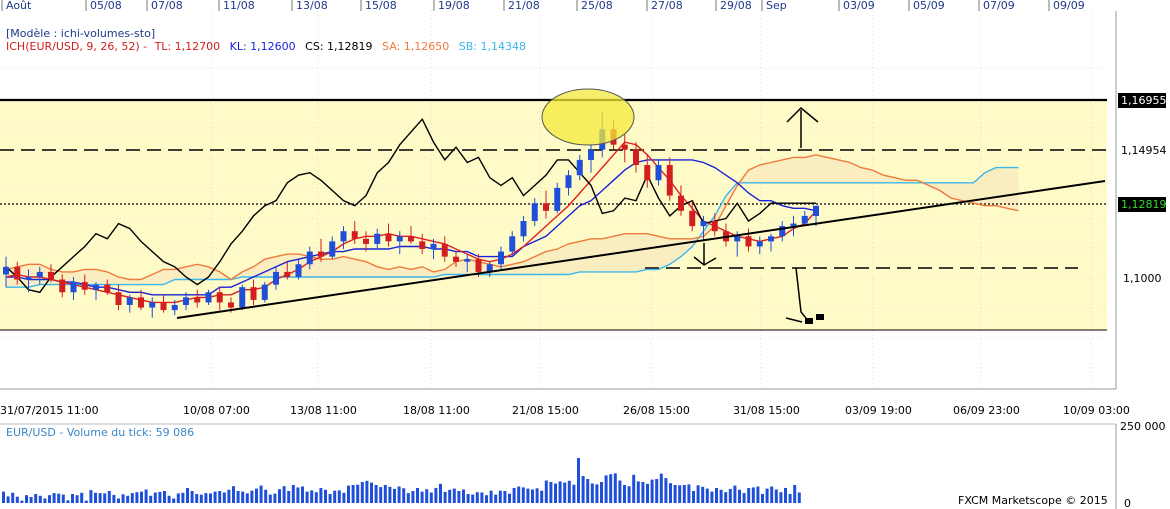 The image size is (1170, 509). I want to click on top-axis-label: 07/09, so click(999, 6).